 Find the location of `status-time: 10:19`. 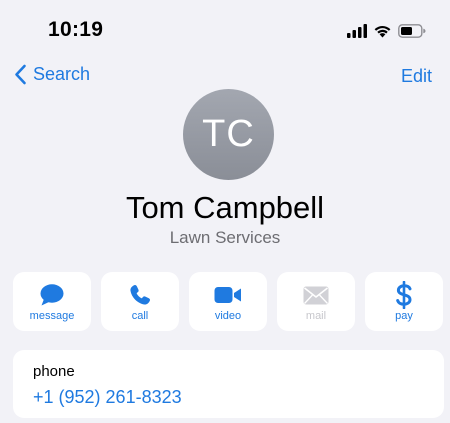

status-time: 10:19 is located at coordinates (76, 29).